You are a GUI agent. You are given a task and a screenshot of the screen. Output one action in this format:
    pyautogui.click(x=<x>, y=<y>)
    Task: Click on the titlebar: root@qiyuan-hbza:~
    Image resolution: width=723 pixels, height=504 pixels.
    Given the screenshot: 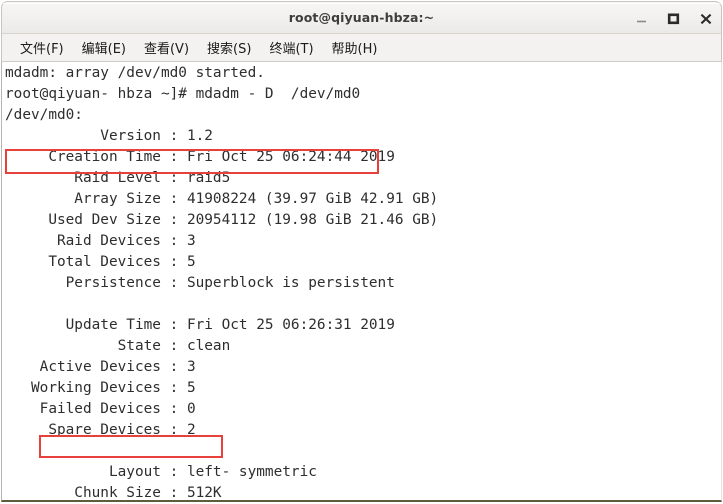 What is the action you would take?
    pyautogui.click(x=361, y=17)
    